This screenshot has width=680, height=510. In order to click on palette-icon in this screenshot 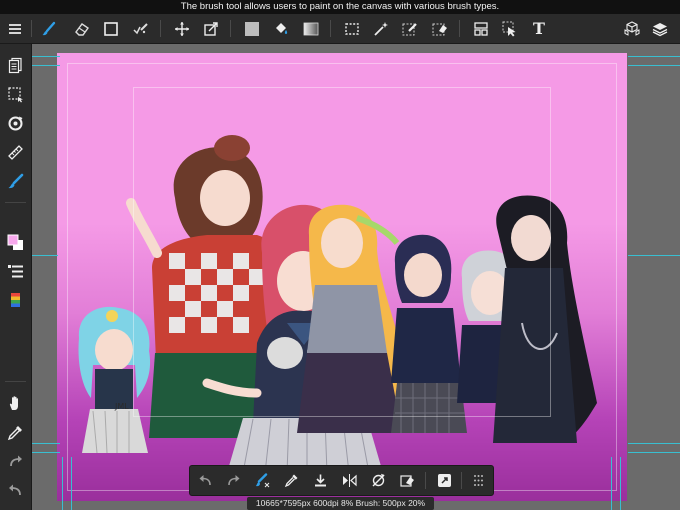, I will do `click(15, 300)`.